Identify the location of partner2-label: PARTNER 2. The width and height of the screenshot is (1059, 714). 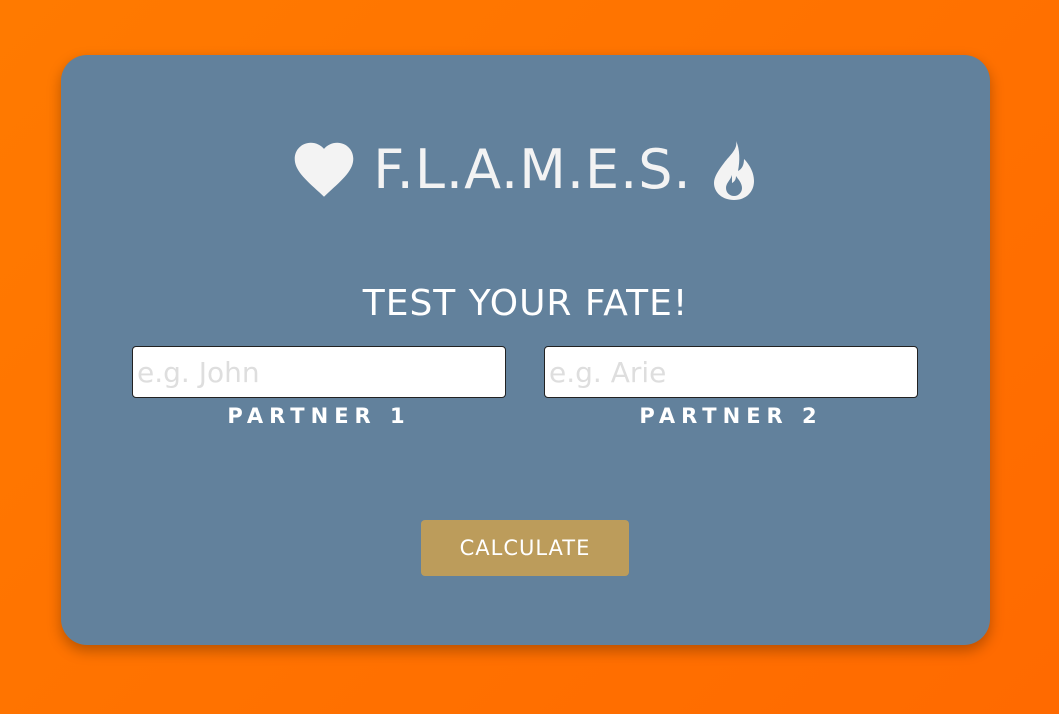
(731, 416).